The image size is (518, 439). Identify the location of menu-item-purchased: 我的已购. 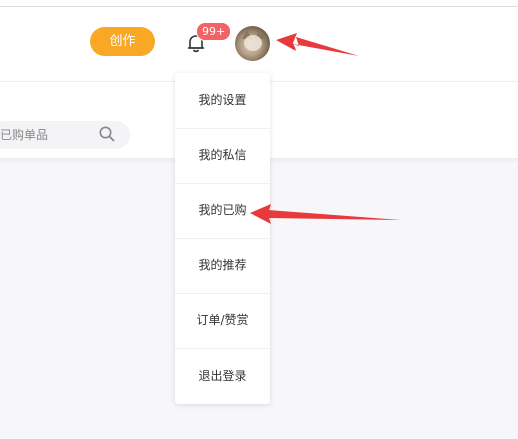
(222, 210).